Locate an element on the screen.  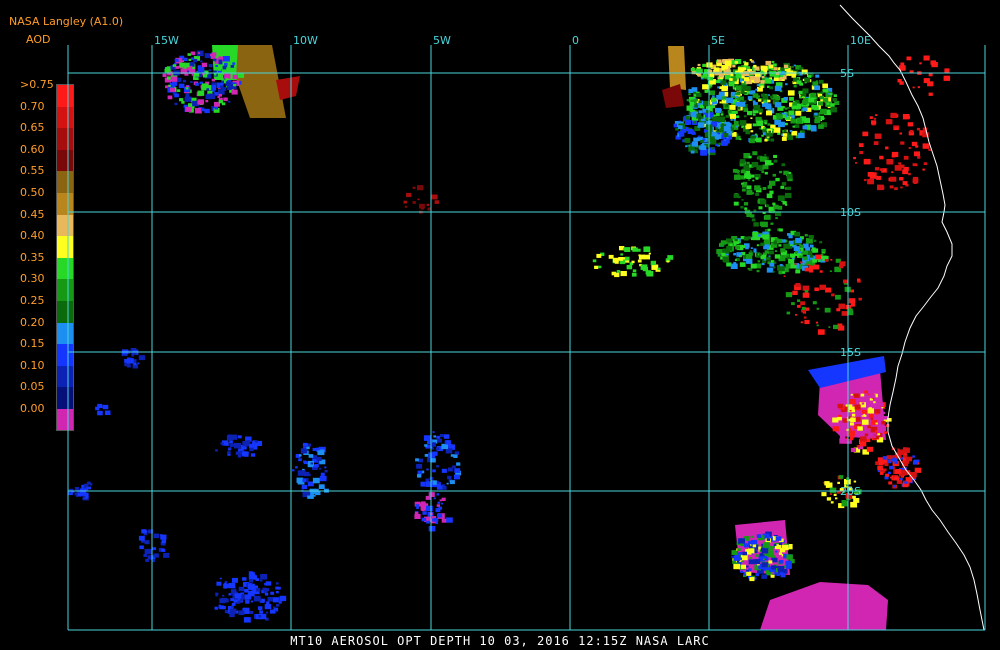
latitude-label: 10S is located at coordinates (850, 212).